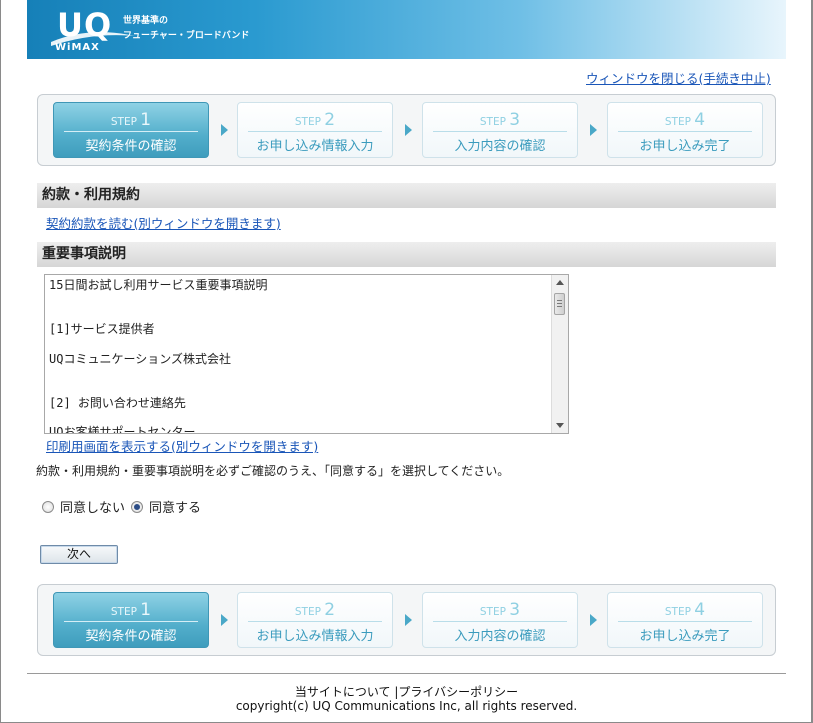 The image size is (813, 723). Describe the element at coordinates (175, 508) in the screenshot. I see `agree-label: 同意する` at that location.